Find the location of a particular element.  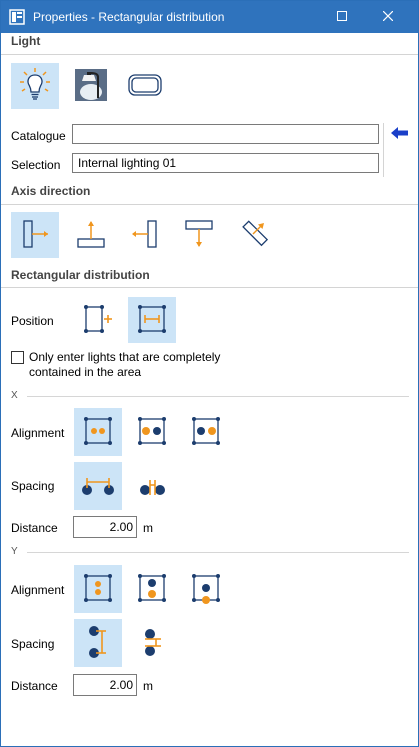

catalogue-field is located at coordinates (225, 134).